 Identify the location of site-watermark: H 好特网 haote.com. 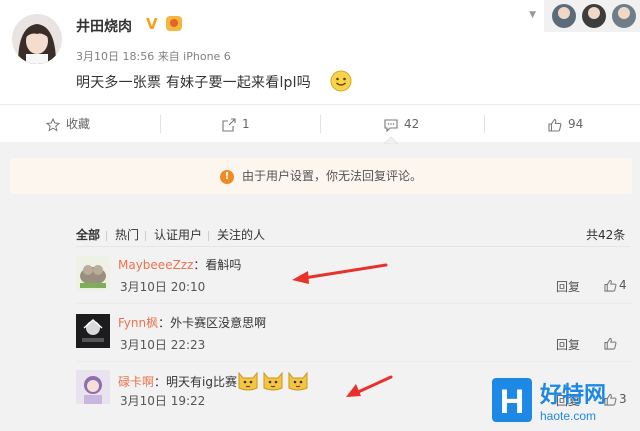
(565, 402).